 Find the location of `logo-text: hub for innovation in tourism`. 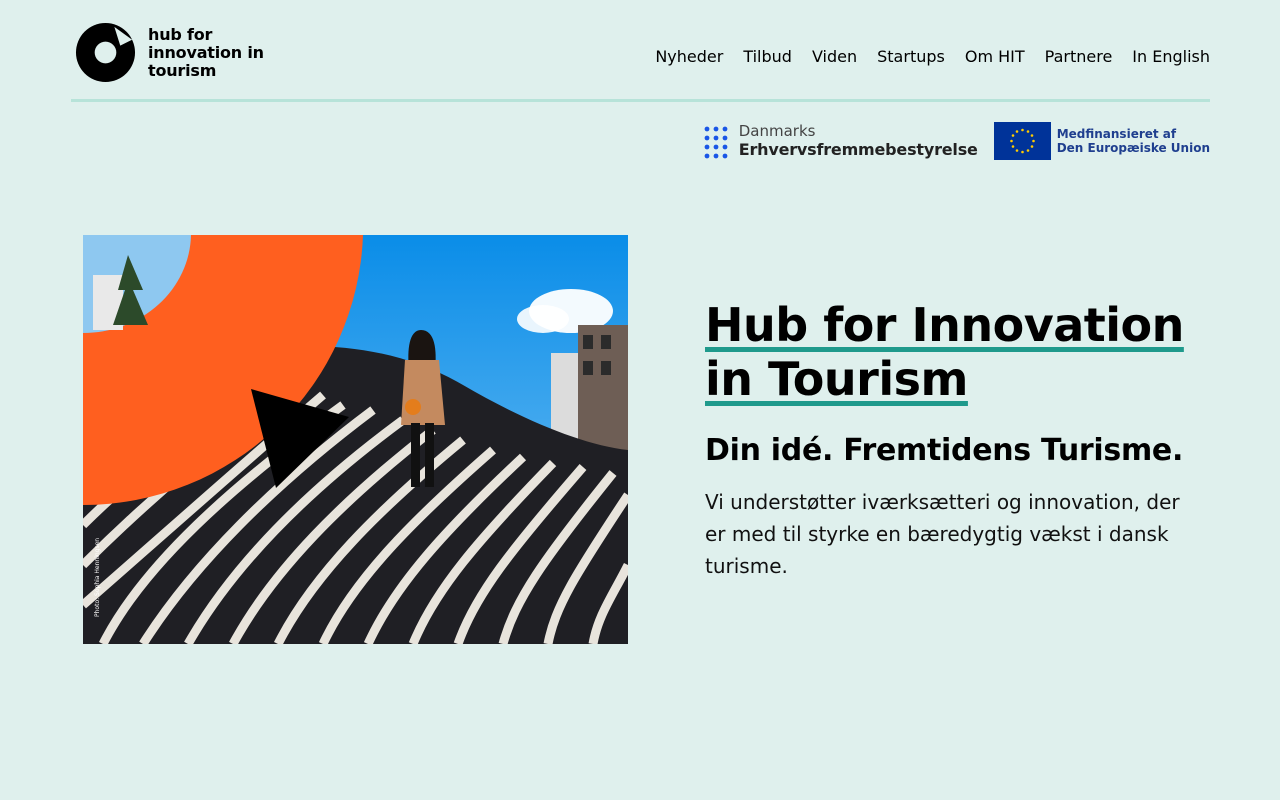

logo-text: hub for innovation in tourism is located at coordinates (206, 52).